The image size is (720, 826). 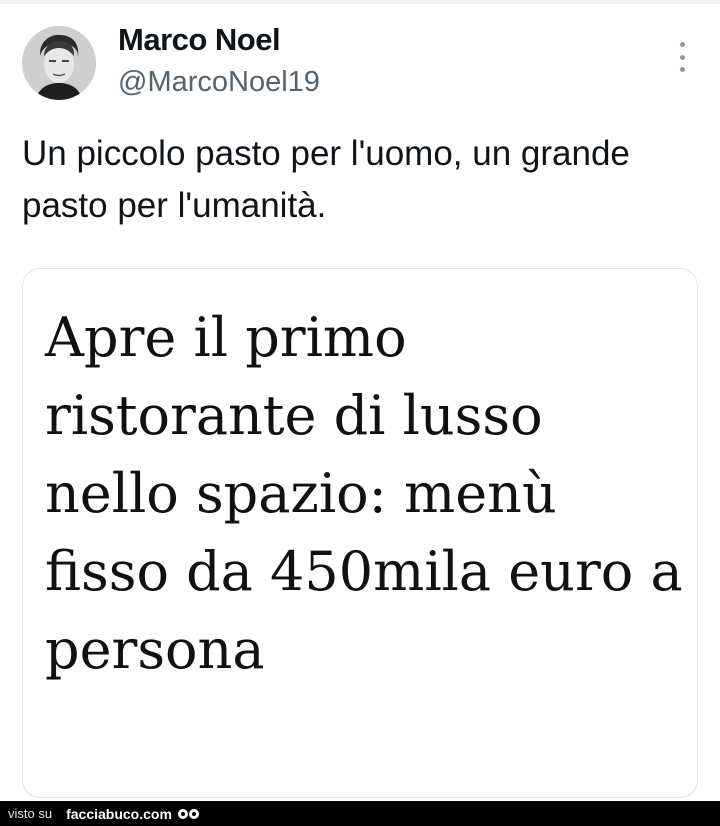 What do you see at coordinates (30, 813) in the screenshot?
I see `watermark-prefix: visto su` at bounding box center [30, 813].